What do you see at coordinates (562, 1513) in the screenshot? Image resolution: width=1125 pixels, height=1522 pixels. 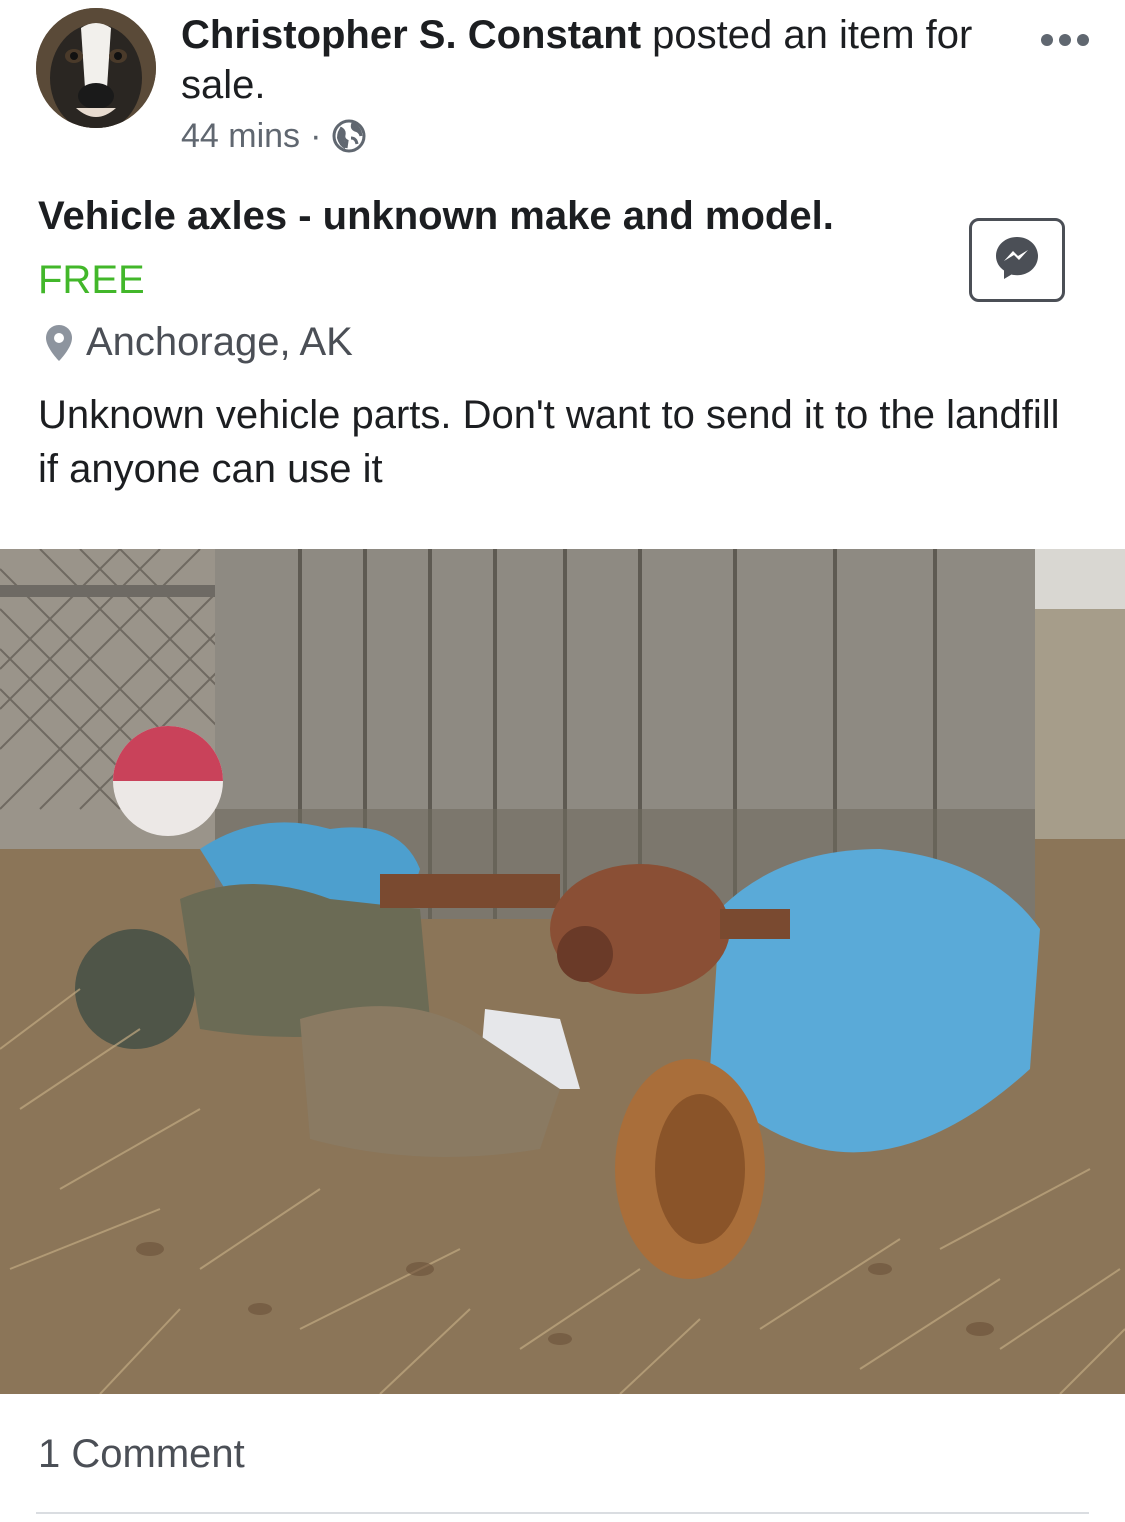 I see `footer-divider` at bounding box center [562, 1513].